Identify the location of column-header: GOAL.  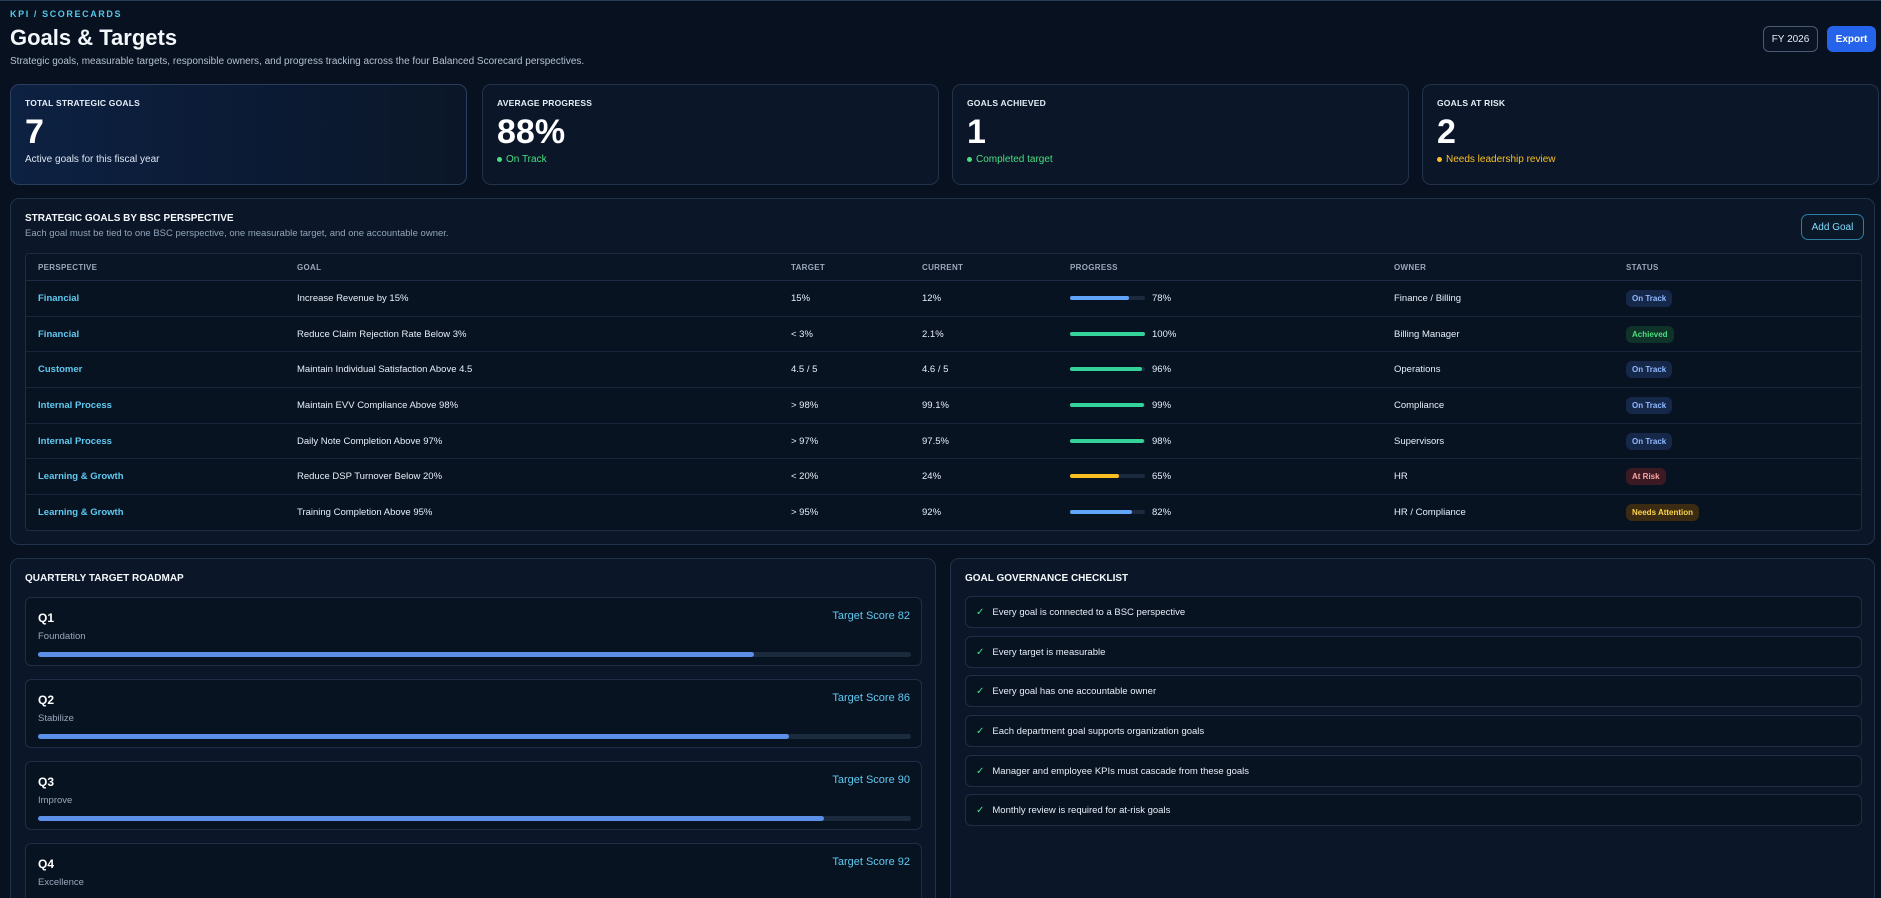
(309, 267).